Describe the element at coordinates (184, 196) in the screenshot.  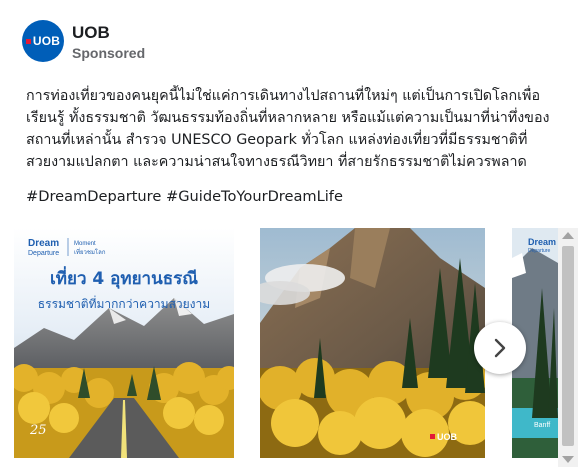
I see `post-hashtags: #DreamDeparture #GuideToYourDreamLife` at that location.